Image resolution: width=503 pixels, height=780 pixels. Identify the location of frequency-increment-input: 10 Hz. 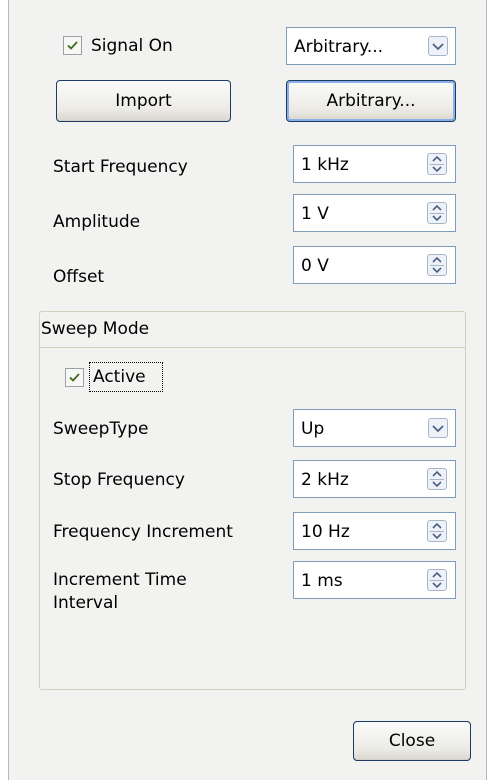
(374, 531).